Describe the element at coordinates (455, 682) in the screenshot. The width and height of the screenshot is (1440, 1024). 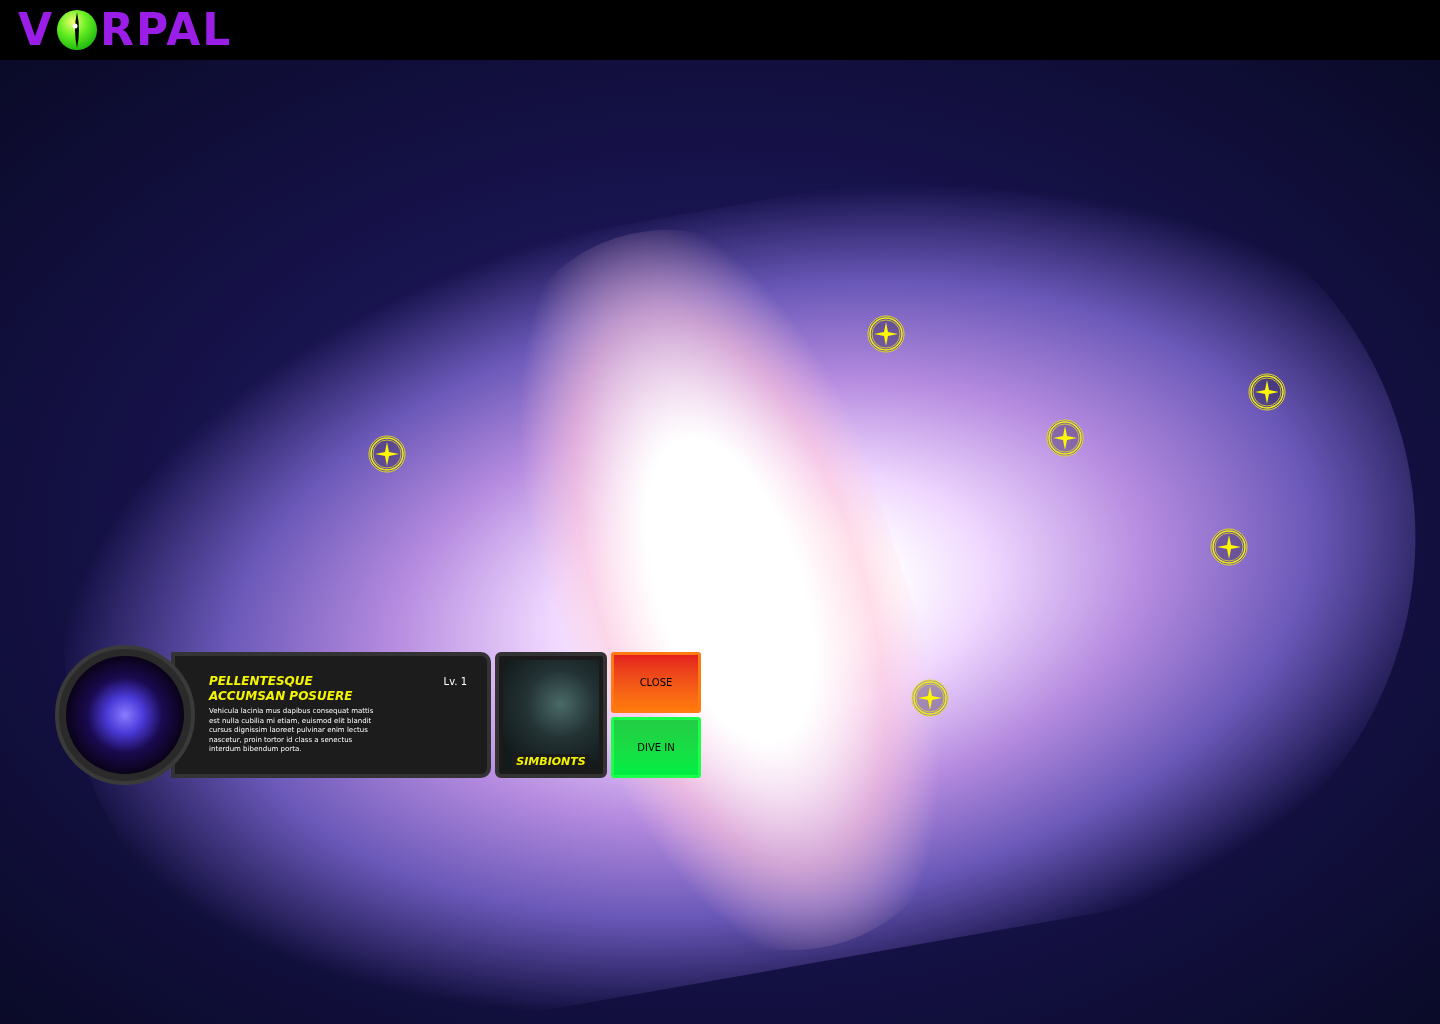
I see `level-label: Lv. 1` at that location.